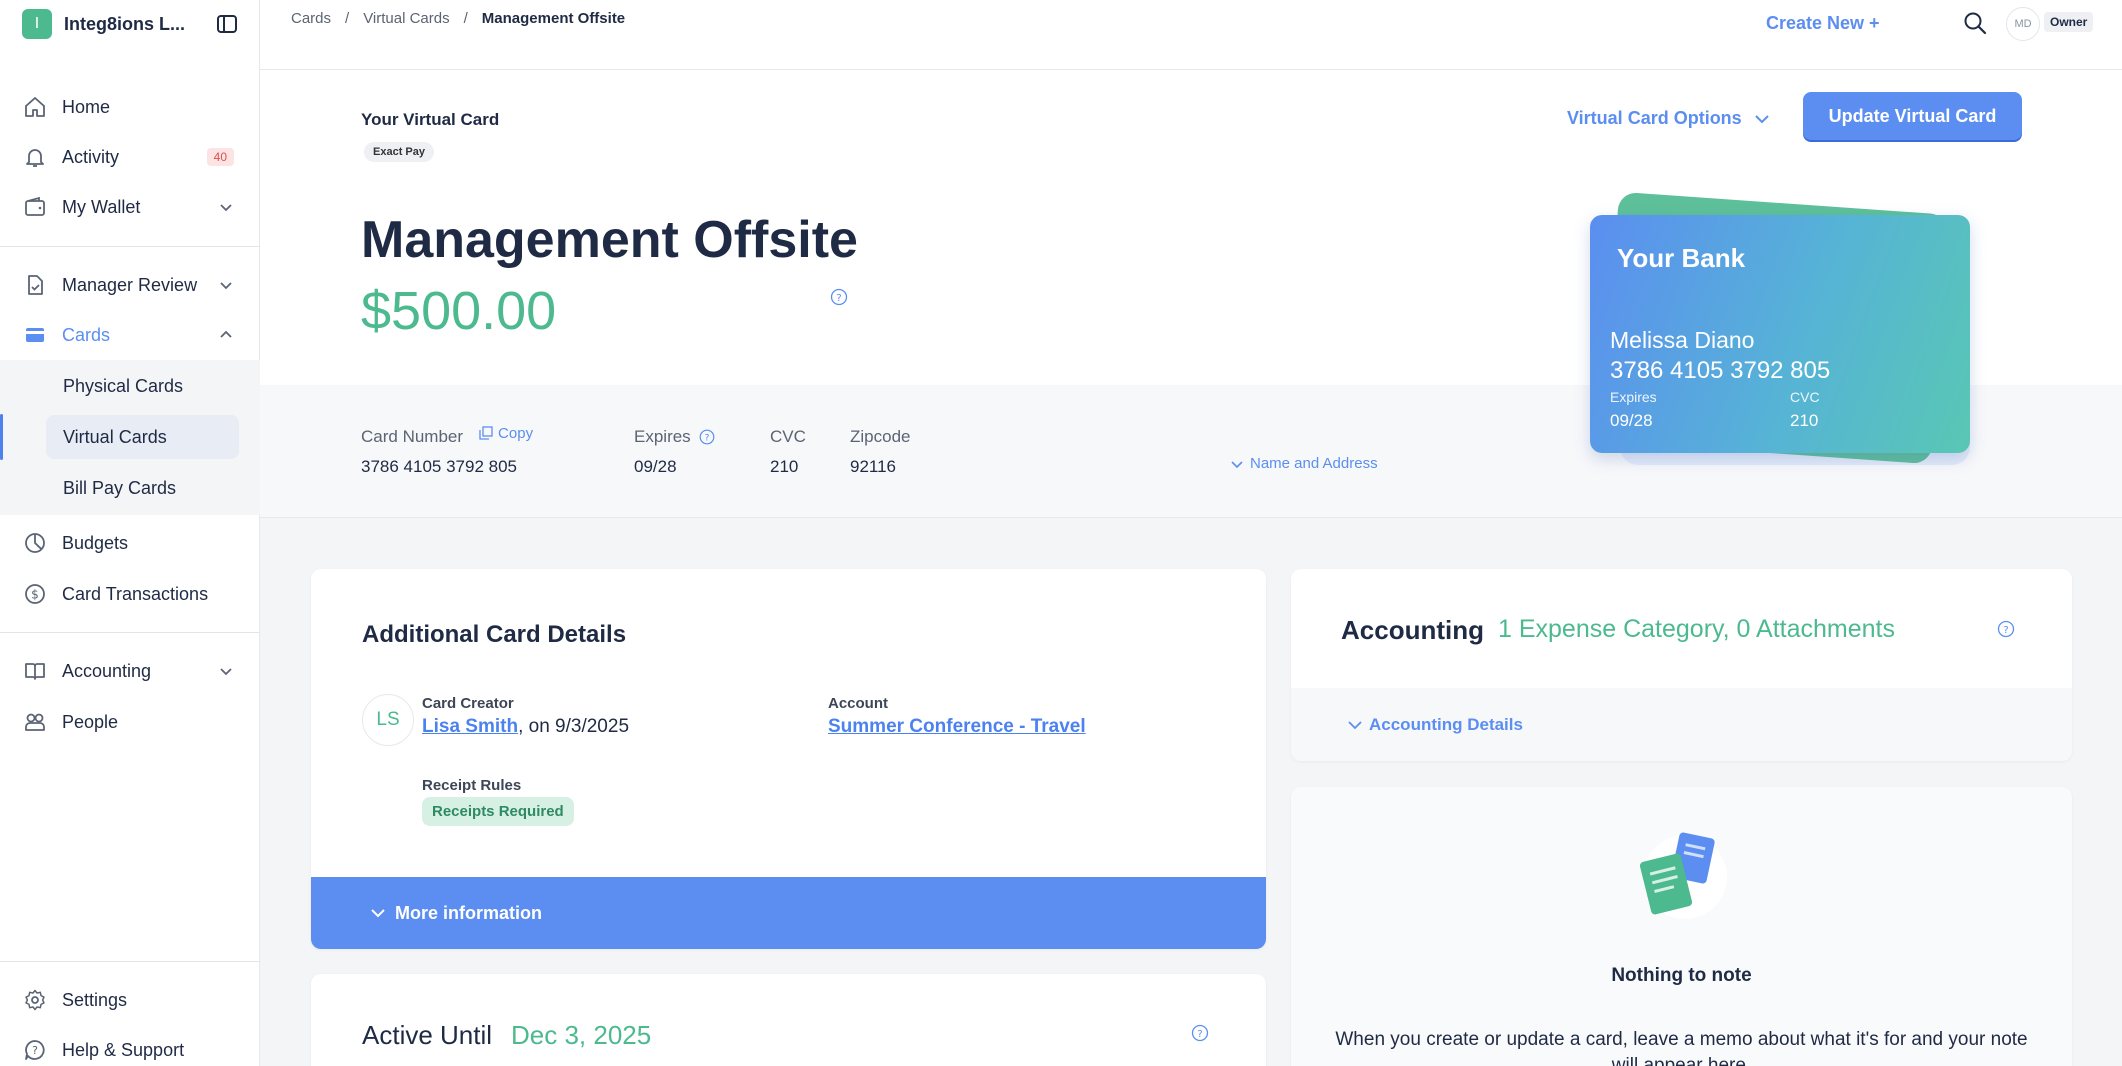 This screenshot has height=1066, width=2122. Describe the element at coordinates (498, 811) in the screenshot. I see `receipts-required-badge: Receipts Required` at that location.